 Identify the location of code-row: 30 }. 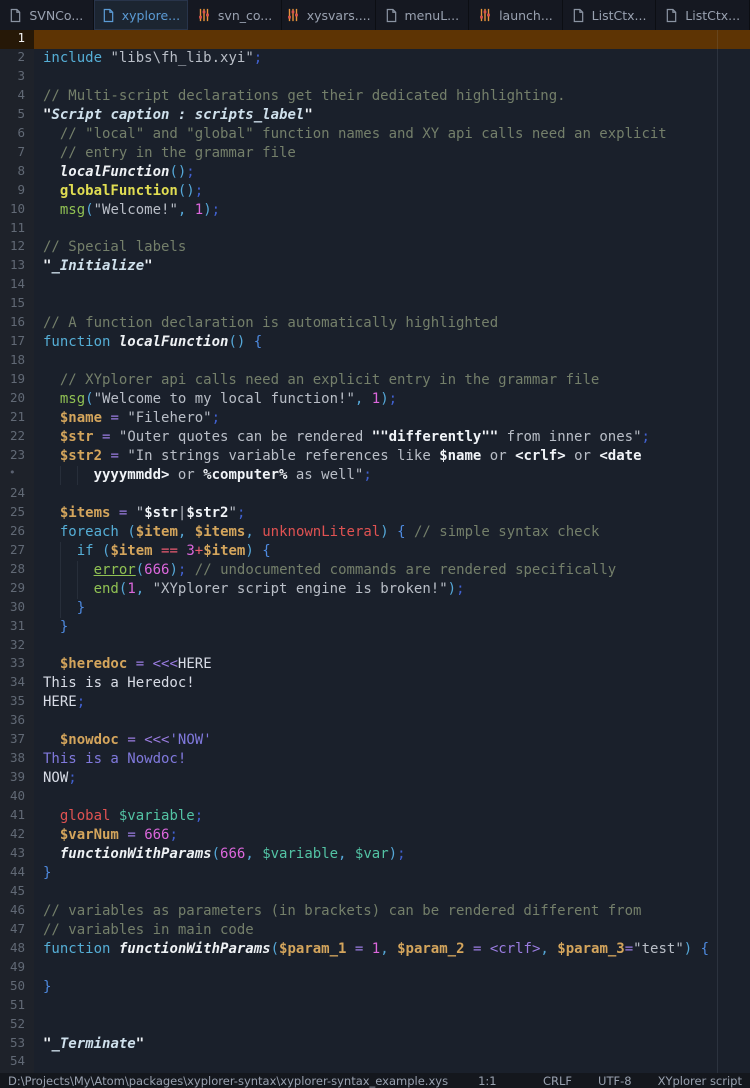
(375, 608).